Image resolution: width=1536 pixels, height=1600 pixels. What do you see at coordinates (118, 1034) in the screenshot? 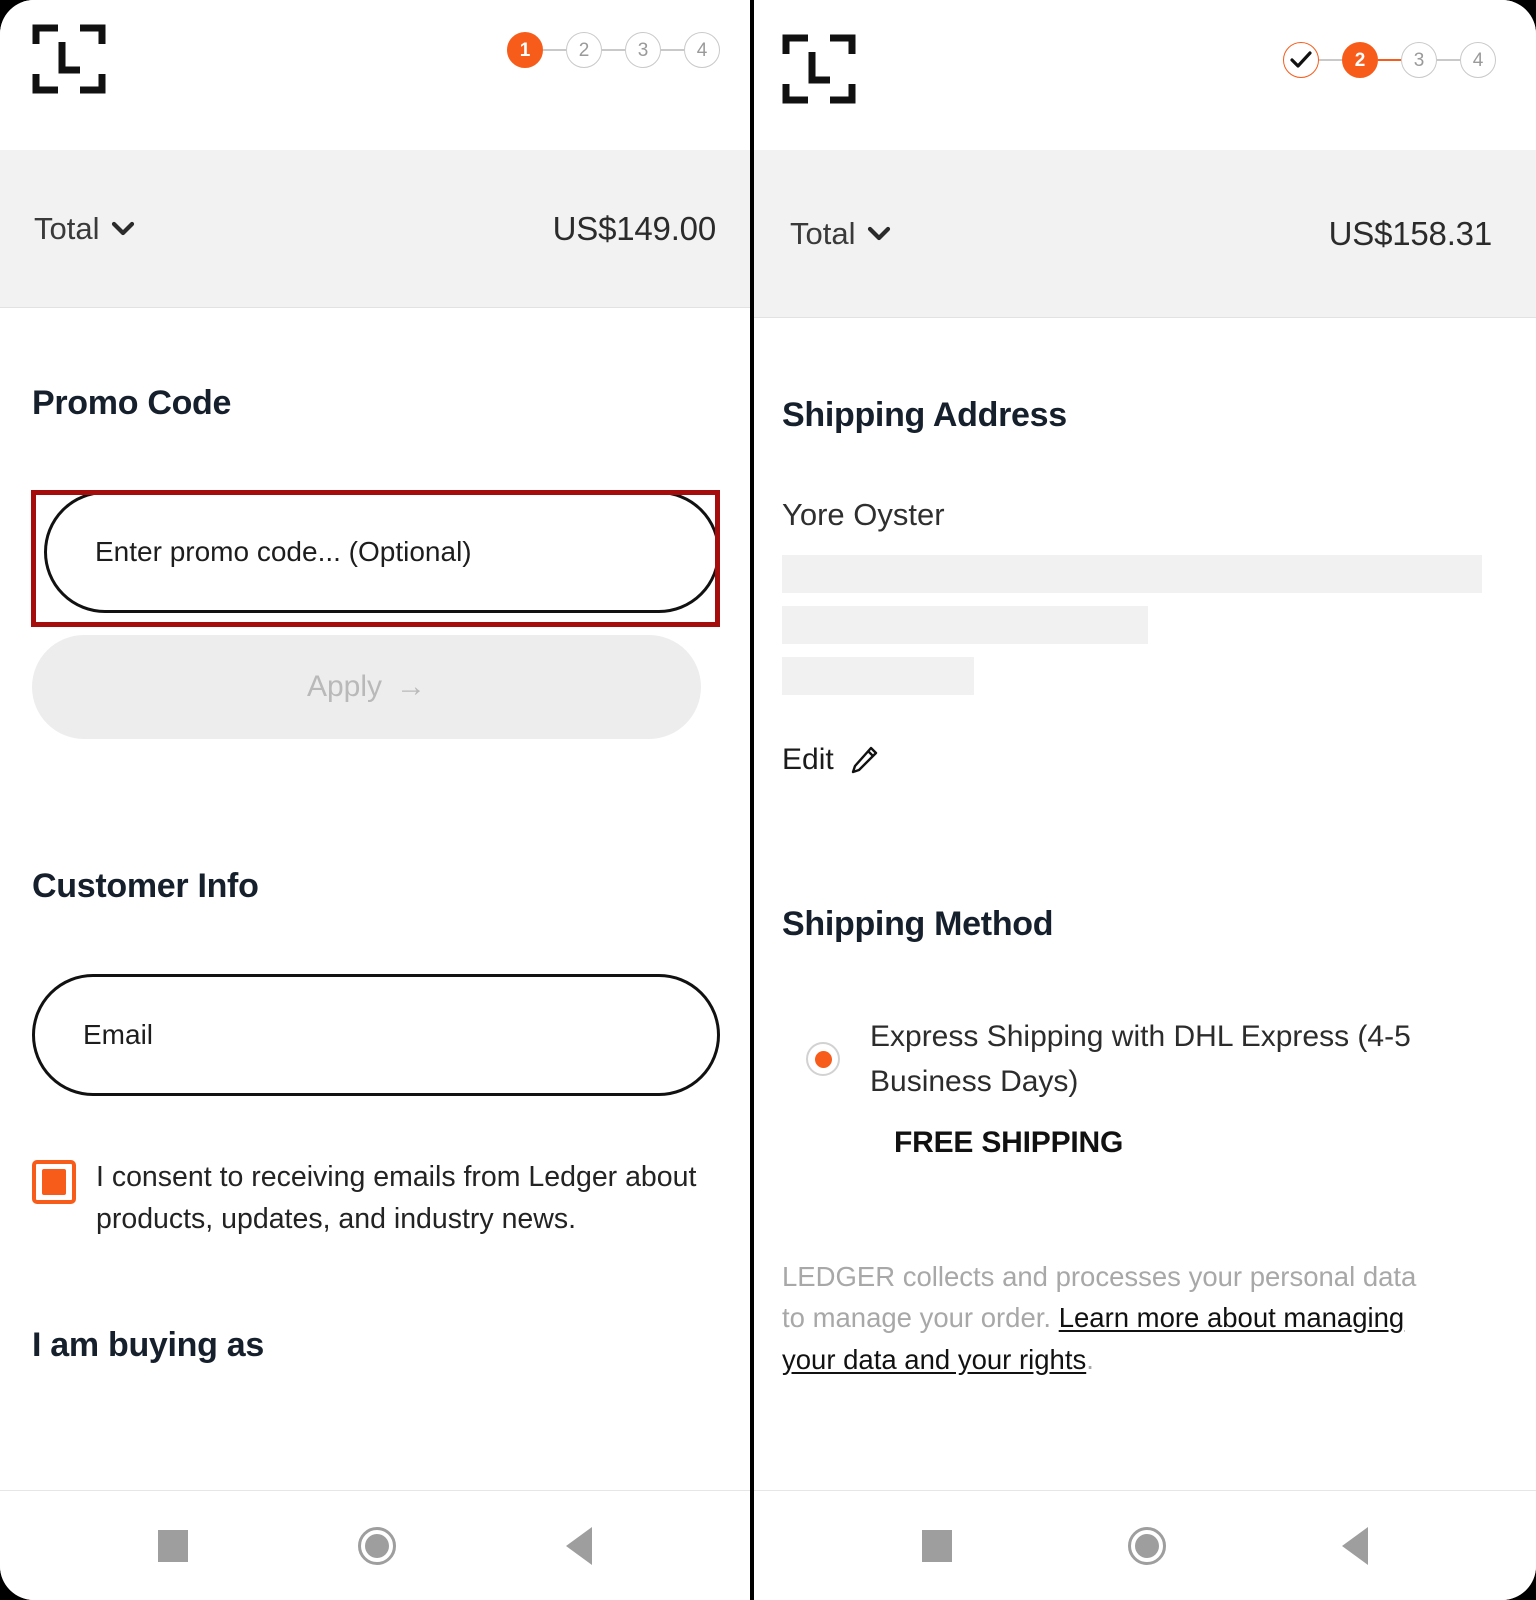
I see `email-placeholder: Email` at bounding box center [118, 1034].